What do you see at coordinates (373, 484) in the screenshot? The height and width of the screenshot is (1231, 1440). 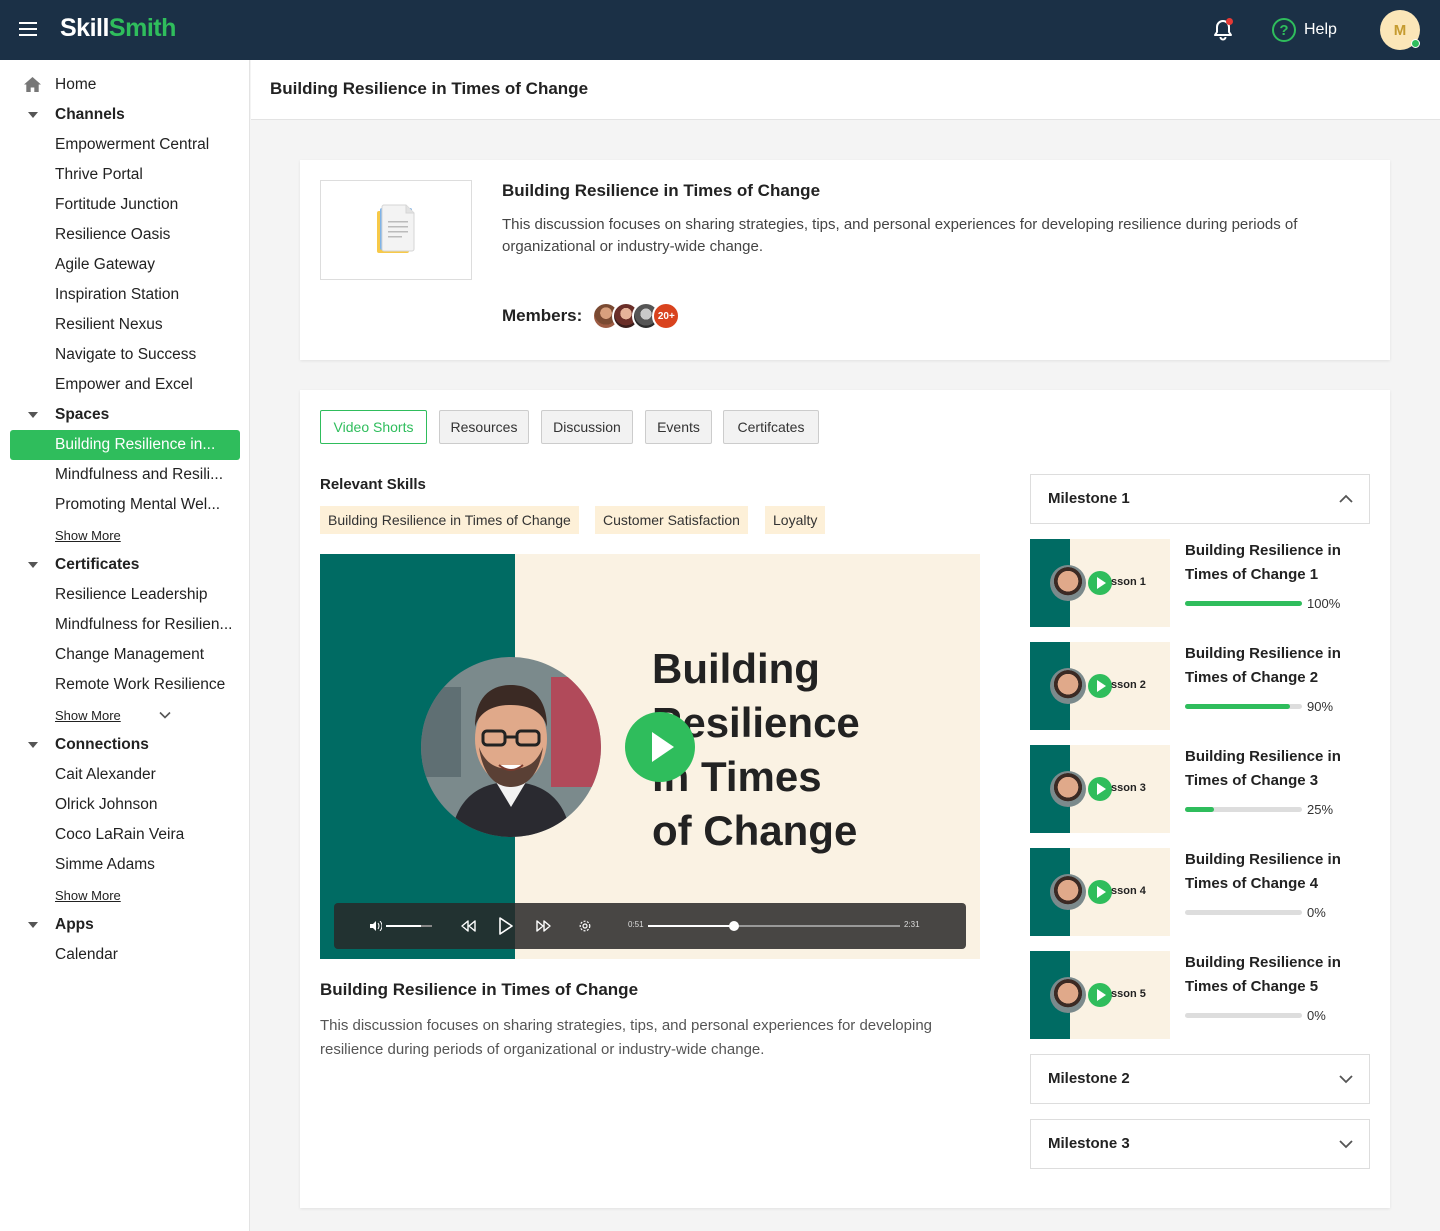 I see `relevant-skills-title: Relevant Skills` at bounding box center [373, 484].